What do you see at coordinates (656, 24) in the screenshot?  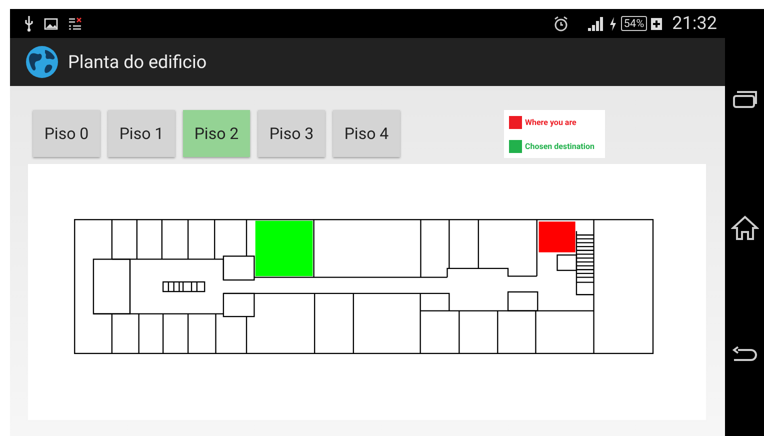 I see `plus-icon` at bounding box center [656, 24].